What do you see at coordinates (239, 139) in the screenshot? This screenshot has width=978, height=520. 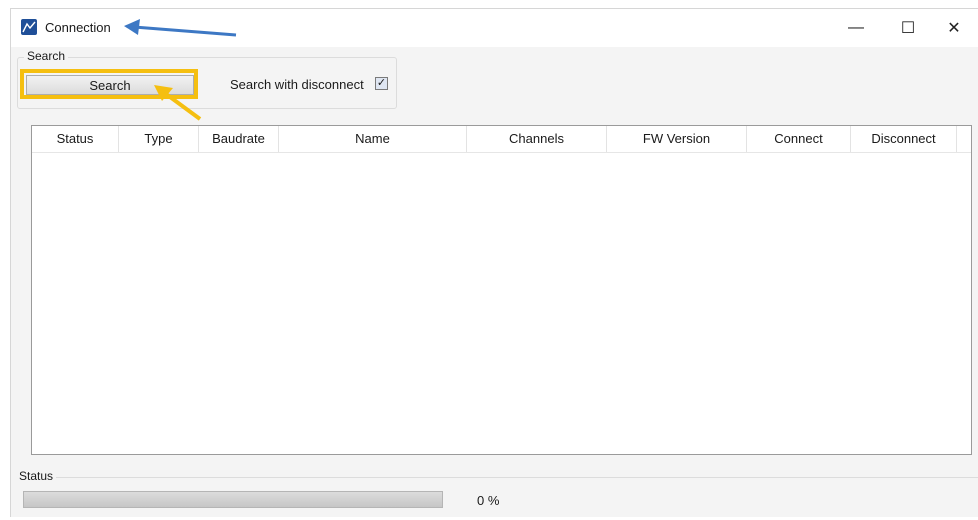 I see `column-header-baudrate: Baudrate` at bounding box center [239, 139].